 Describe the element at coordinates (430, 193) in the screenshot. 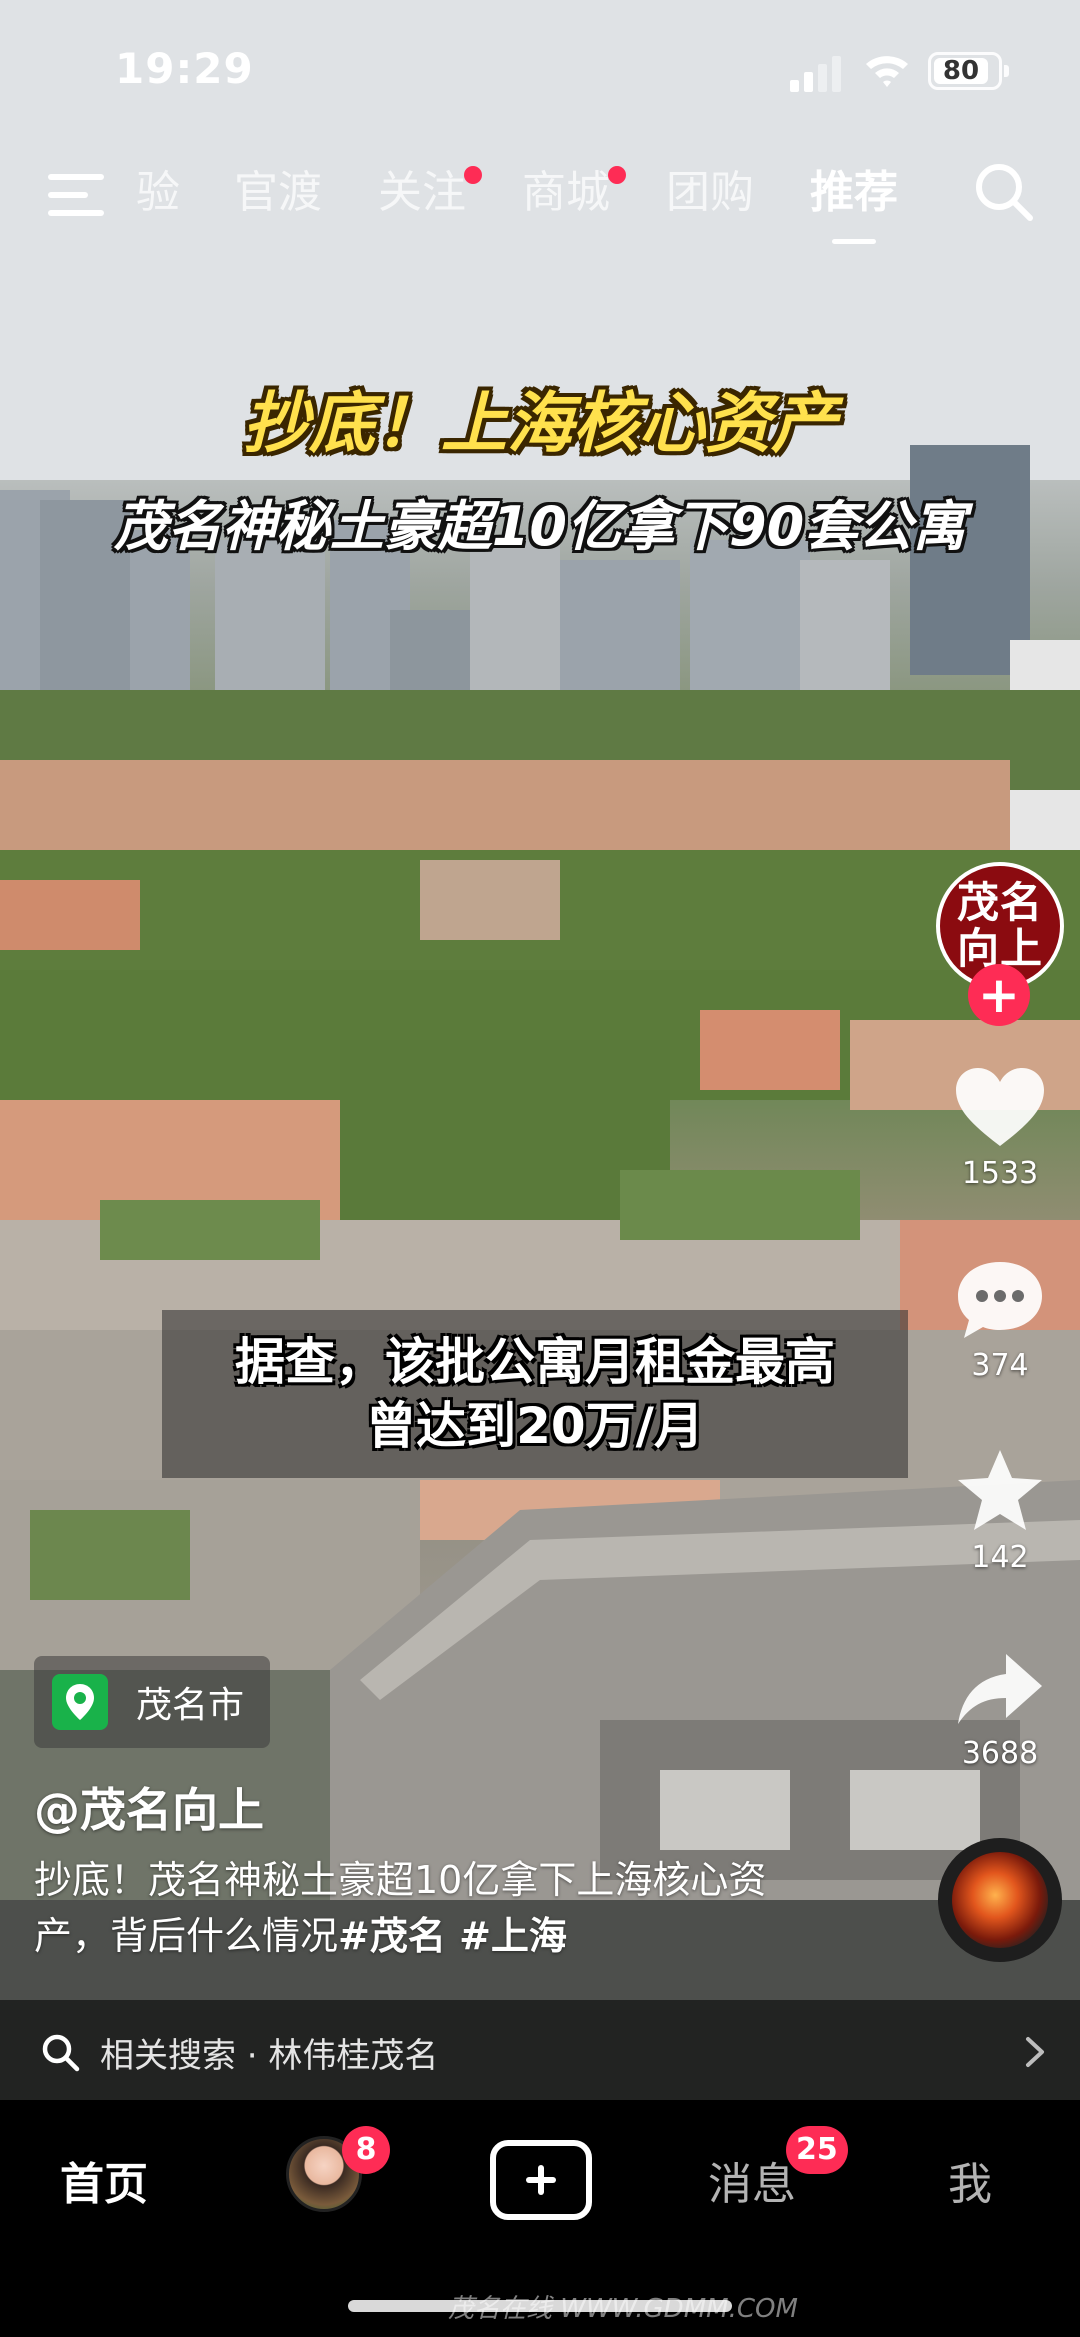

I see `tab-following: 关注` at that location.